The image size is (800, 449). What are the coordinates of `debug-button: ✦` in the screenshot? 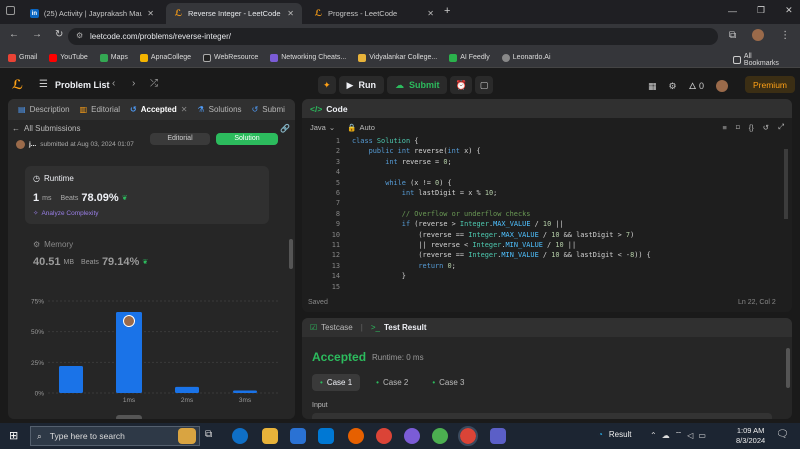 It's located at (327, 85).